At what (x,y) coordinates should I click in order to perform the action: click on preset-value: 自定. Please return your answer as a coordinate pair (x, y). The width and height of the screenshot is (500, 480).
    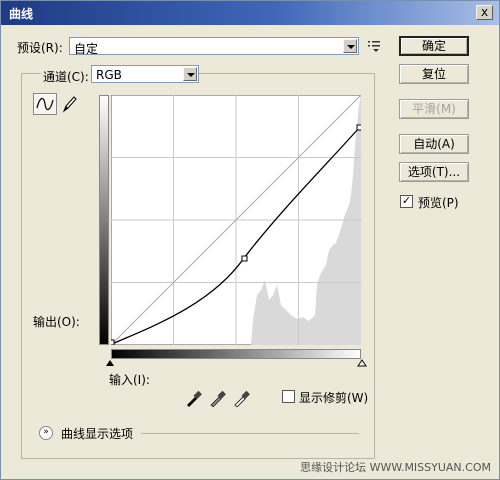
    Looking at the image, I should click on (86, 49).